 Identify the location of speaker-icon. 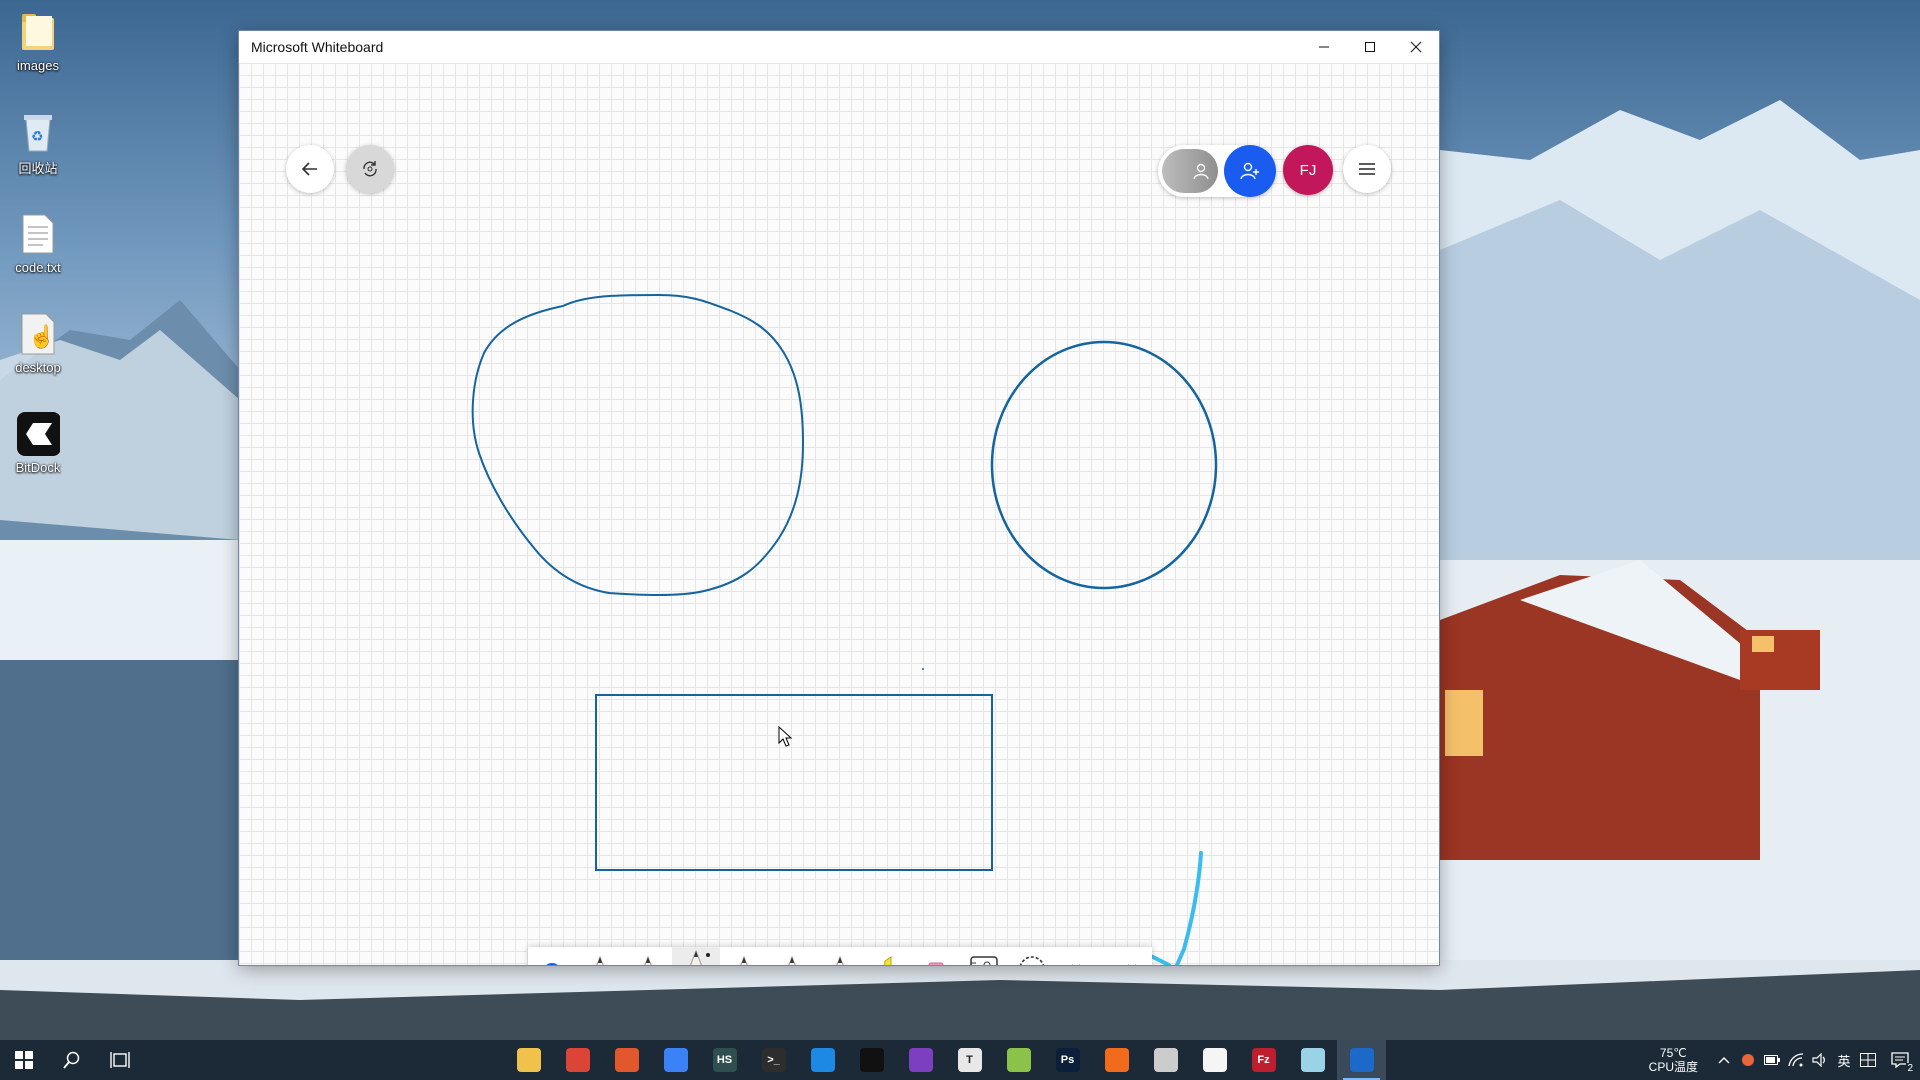
(1818, 1060).